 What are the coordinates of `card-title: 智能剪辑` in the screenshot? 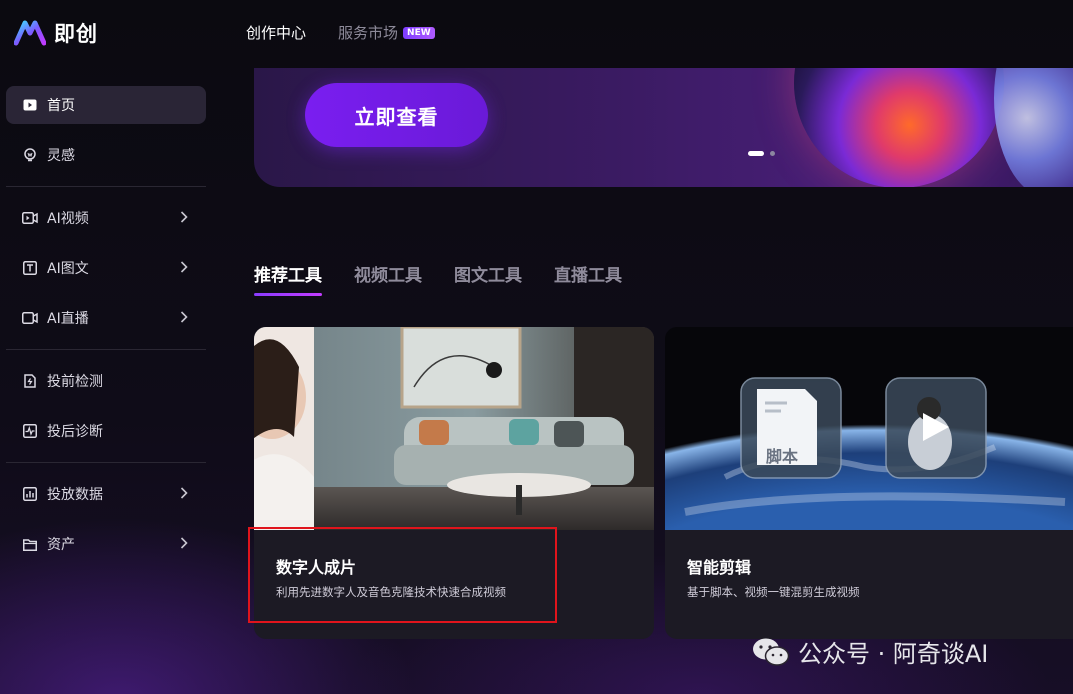 It's located at (719, 567).